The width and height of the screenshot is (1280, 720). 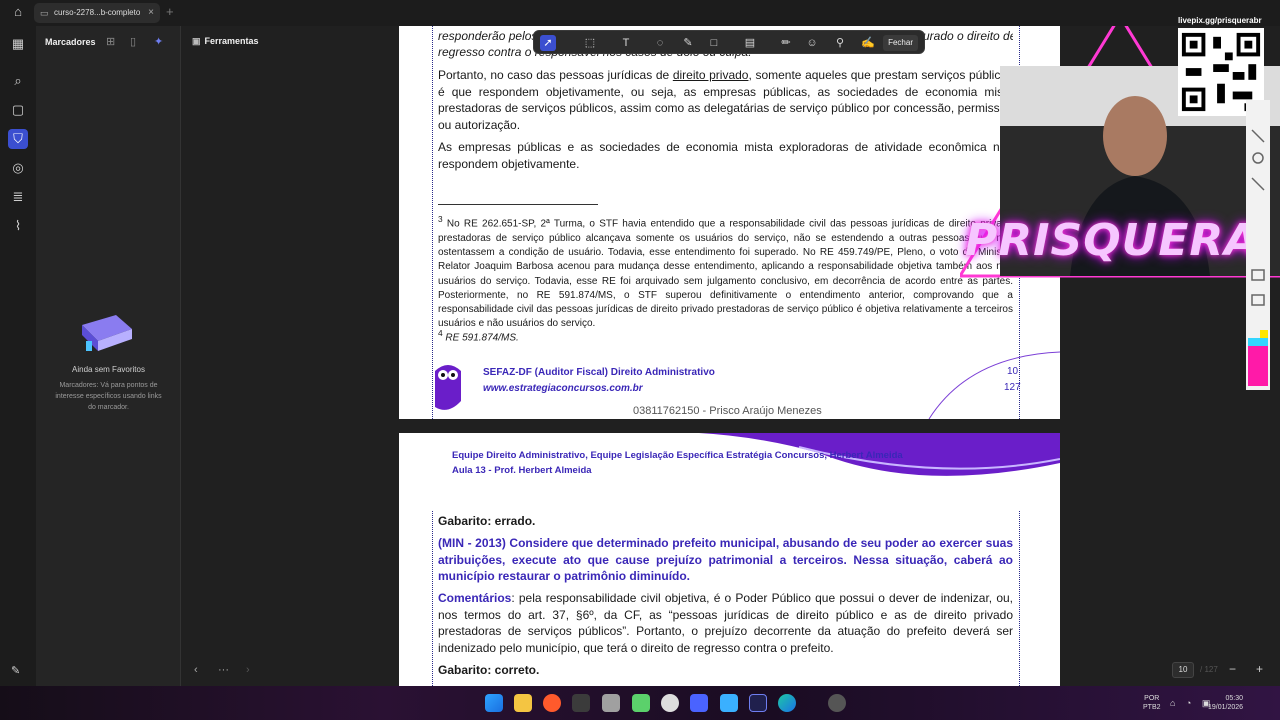 I want to click on pages-icon: ▢, so click(x=18, y=110).